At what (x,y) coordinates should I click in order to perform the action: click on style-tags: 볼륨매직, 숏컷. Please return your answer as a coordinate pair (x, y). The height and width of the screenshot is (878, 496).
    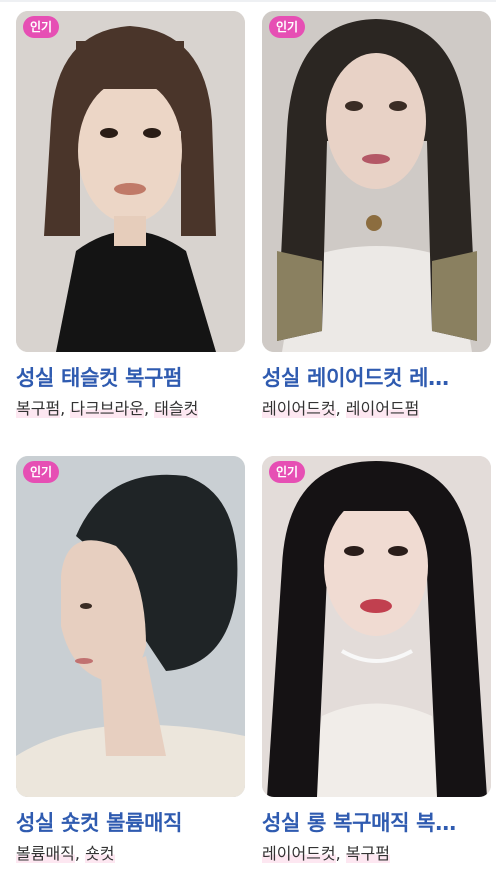
    Looking at the image, I should click on (130, 854).